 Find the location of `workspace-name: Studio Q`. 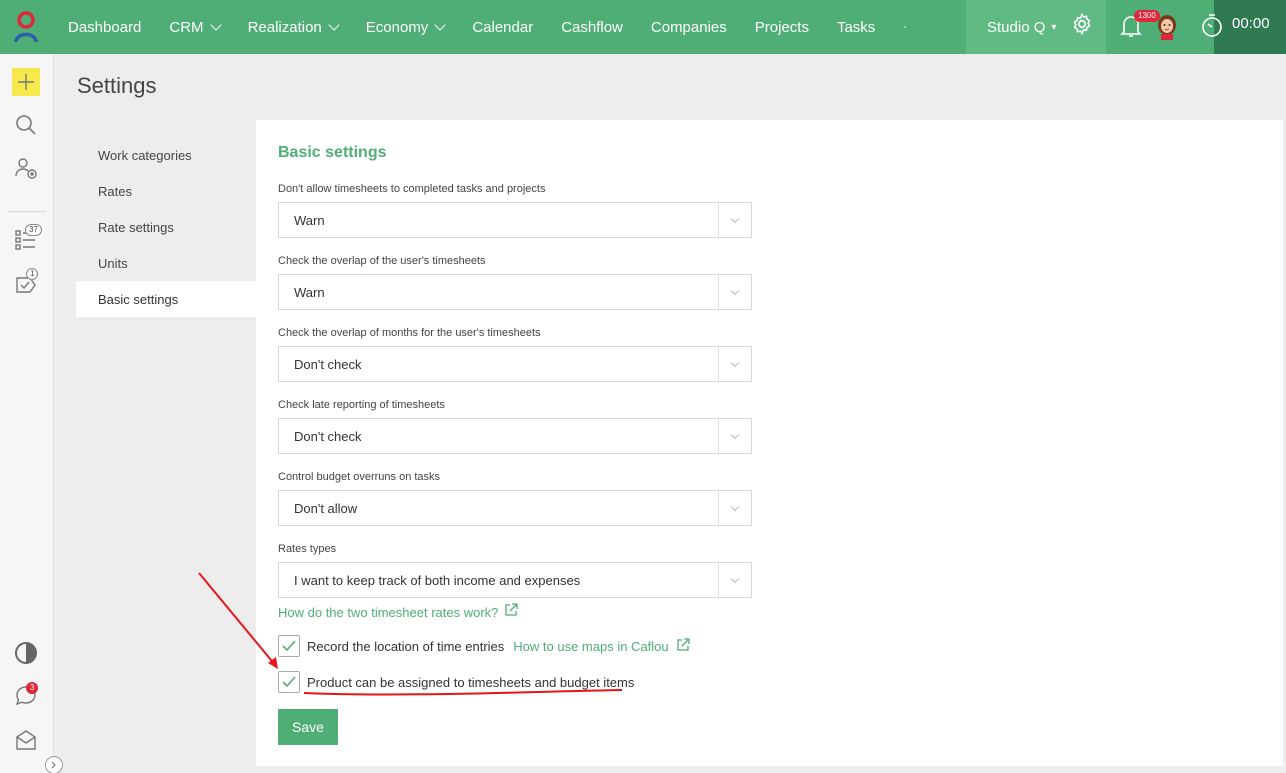

workspace-name: Studio Q is located at coordinates (1016, 27).